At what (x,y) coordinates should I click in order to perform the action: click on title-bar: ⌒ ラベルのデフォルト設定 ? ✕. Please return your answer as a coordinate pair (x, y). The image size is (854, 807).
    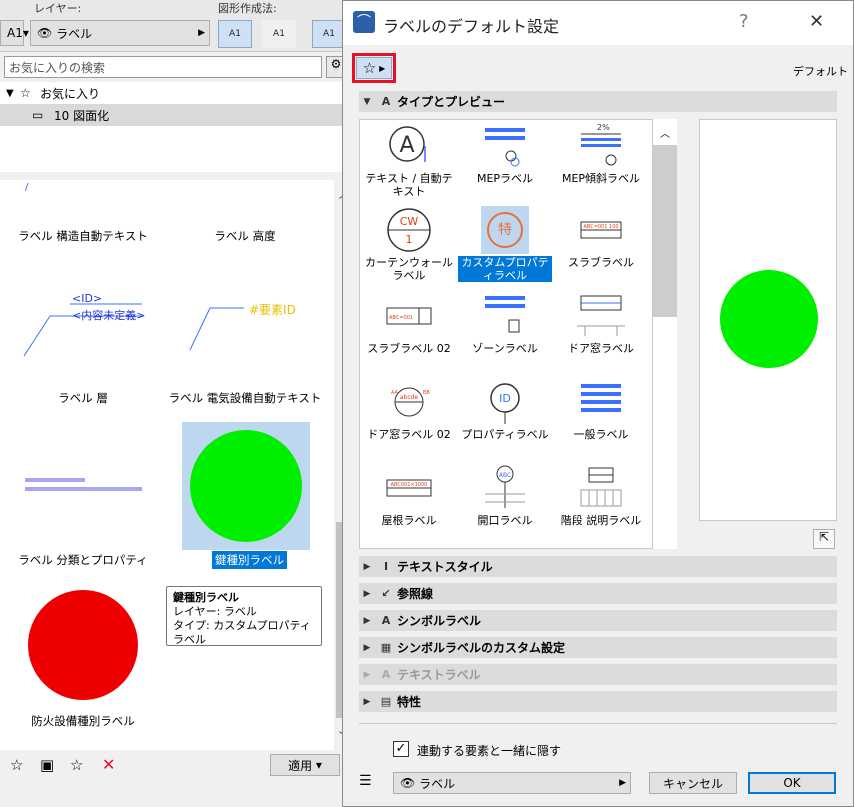
    Looking at the image, I should click on (598, 23).